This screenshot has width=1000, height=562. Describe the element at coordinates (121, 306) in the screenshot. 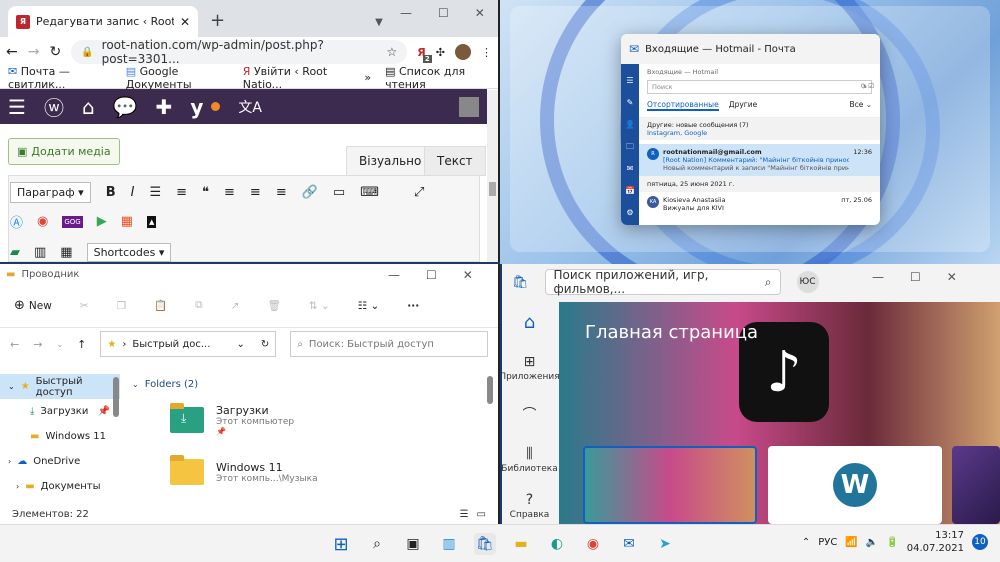

I see `copy-icon: ❐` at that location.